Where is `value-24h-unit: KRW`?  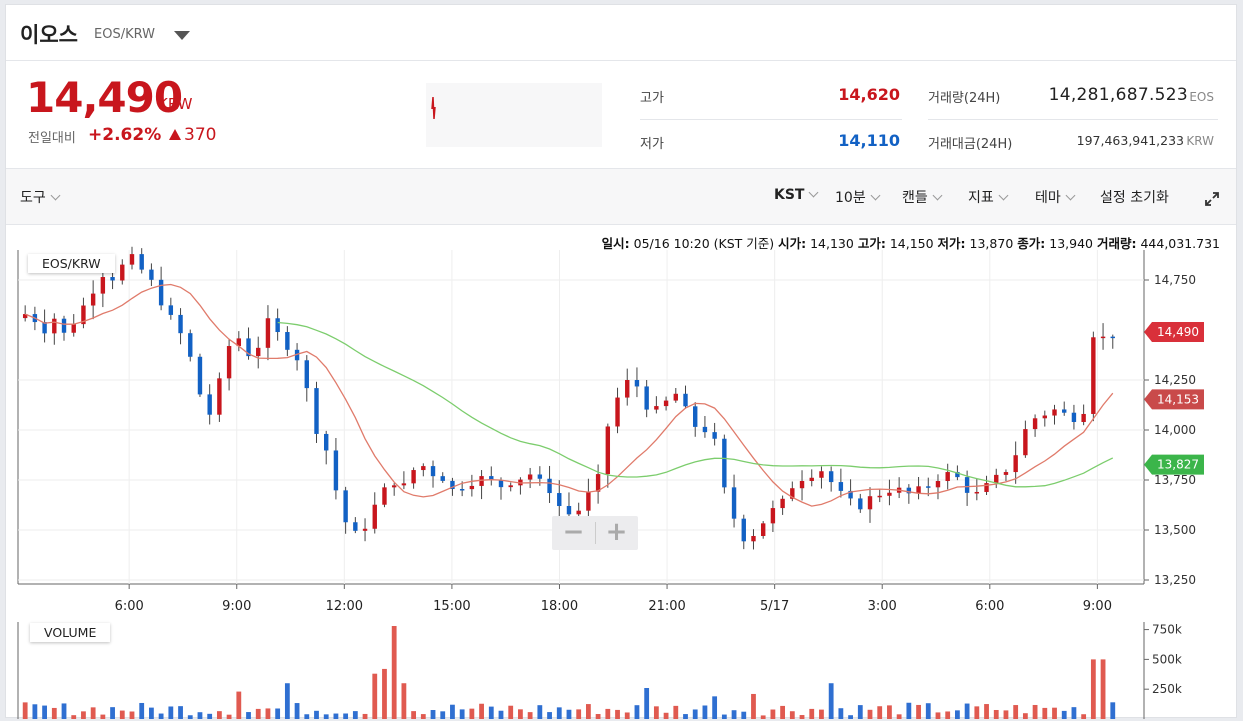
value-24h-unit: KRW is located at coordinates (1200, 141).